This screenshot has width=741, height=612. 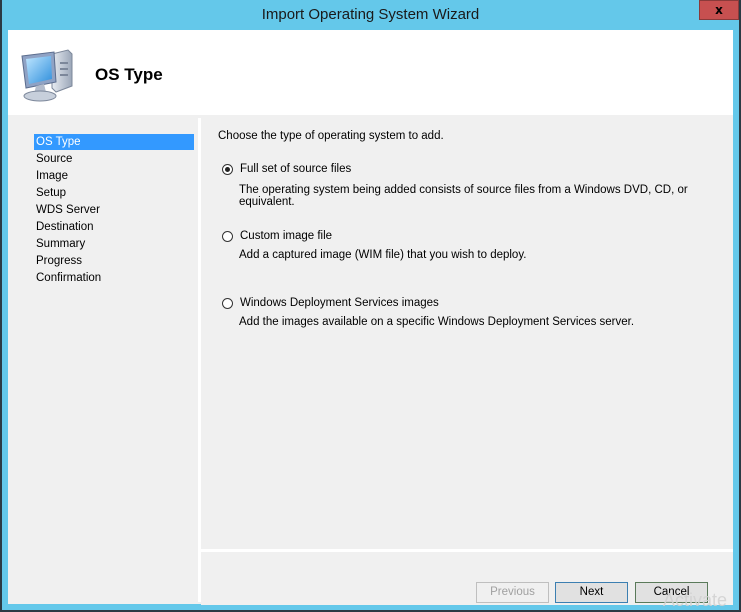 I want to click on title-bar: Import Operating System Wizard x, so click(x=370, y=15).